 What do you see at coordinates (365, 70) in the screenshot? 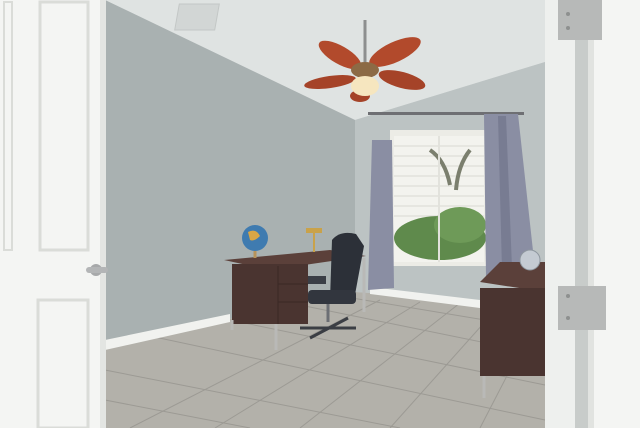
I see `fan-housing` at bounding box center [365, 70].